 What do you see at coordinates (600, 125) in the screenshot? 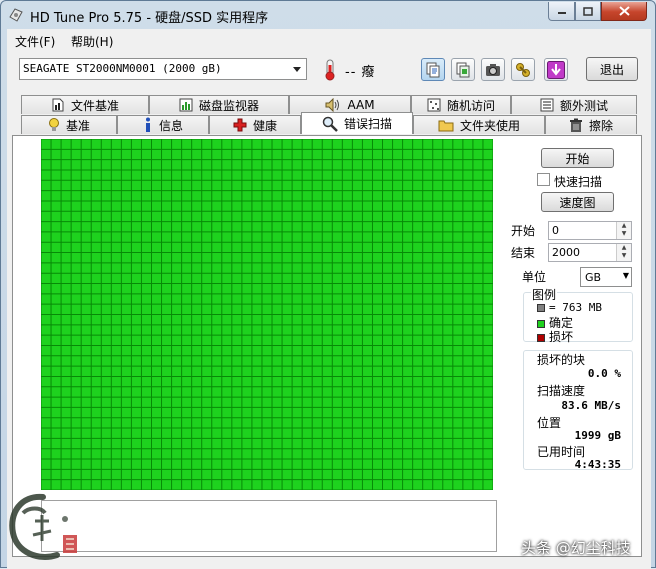
I see `tab-label: 擦除` at bounding box center [600, 125].